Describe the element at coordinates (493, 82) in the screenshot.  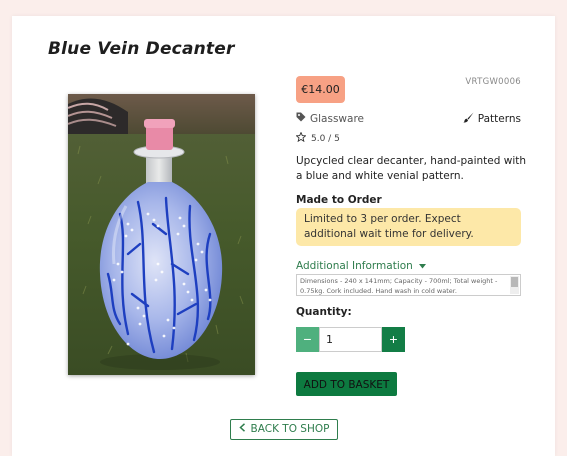
I see `product-sku: VRTGW0006` at that location.